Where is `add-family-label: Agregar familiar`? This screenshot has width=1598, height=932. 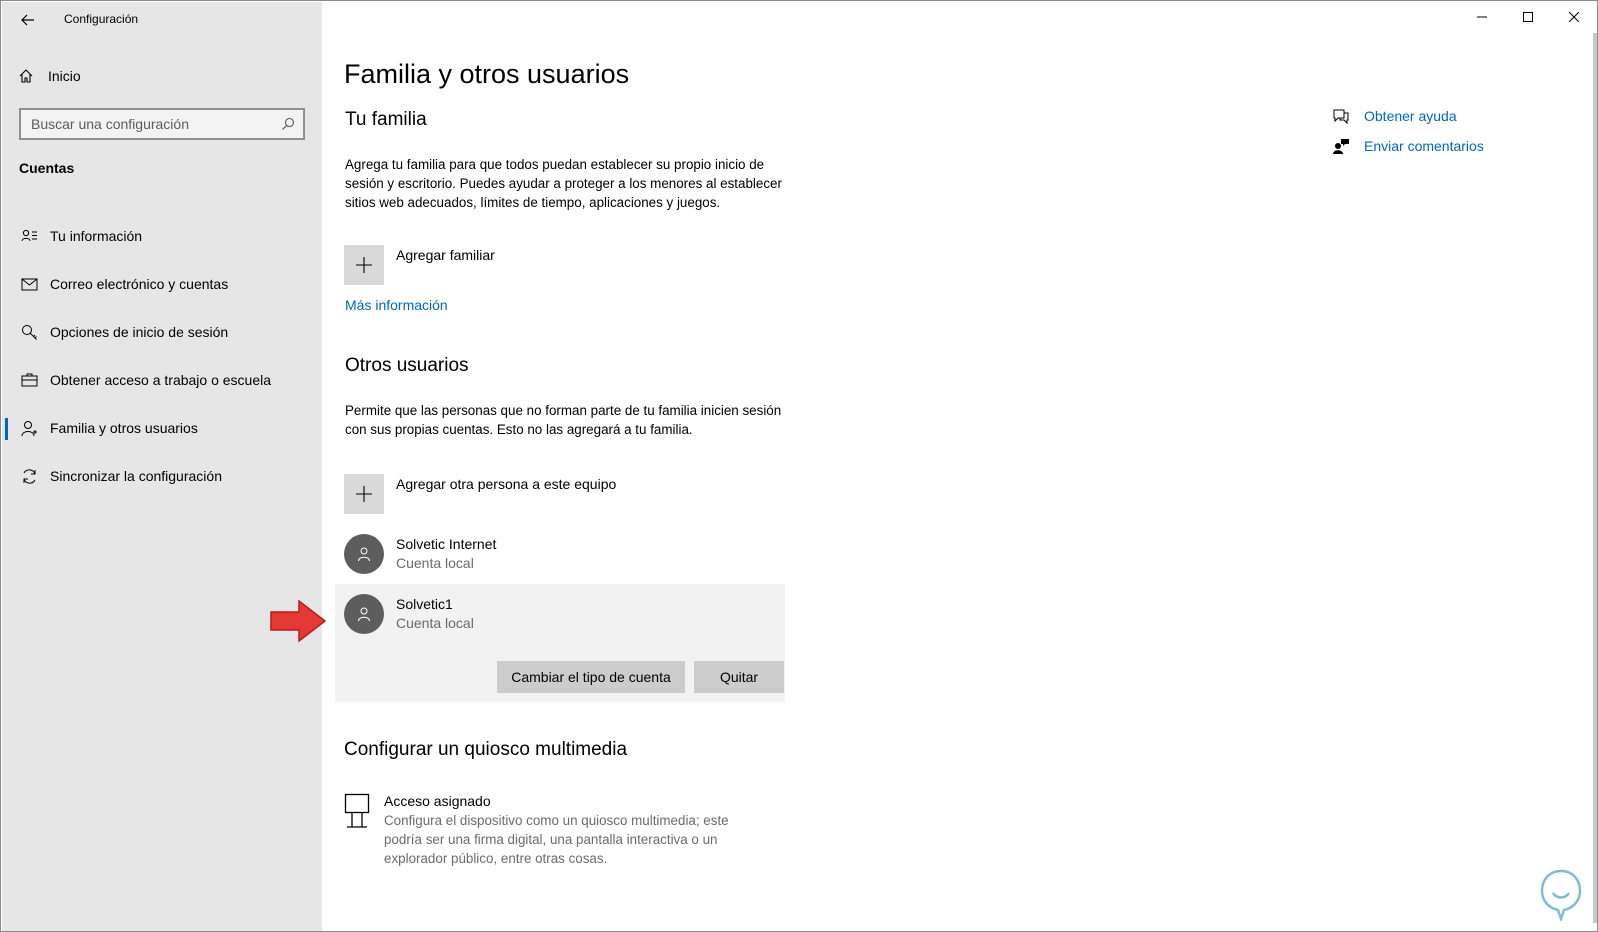
add-family-label: Agregar familiar is located at coordinates (445, 255).